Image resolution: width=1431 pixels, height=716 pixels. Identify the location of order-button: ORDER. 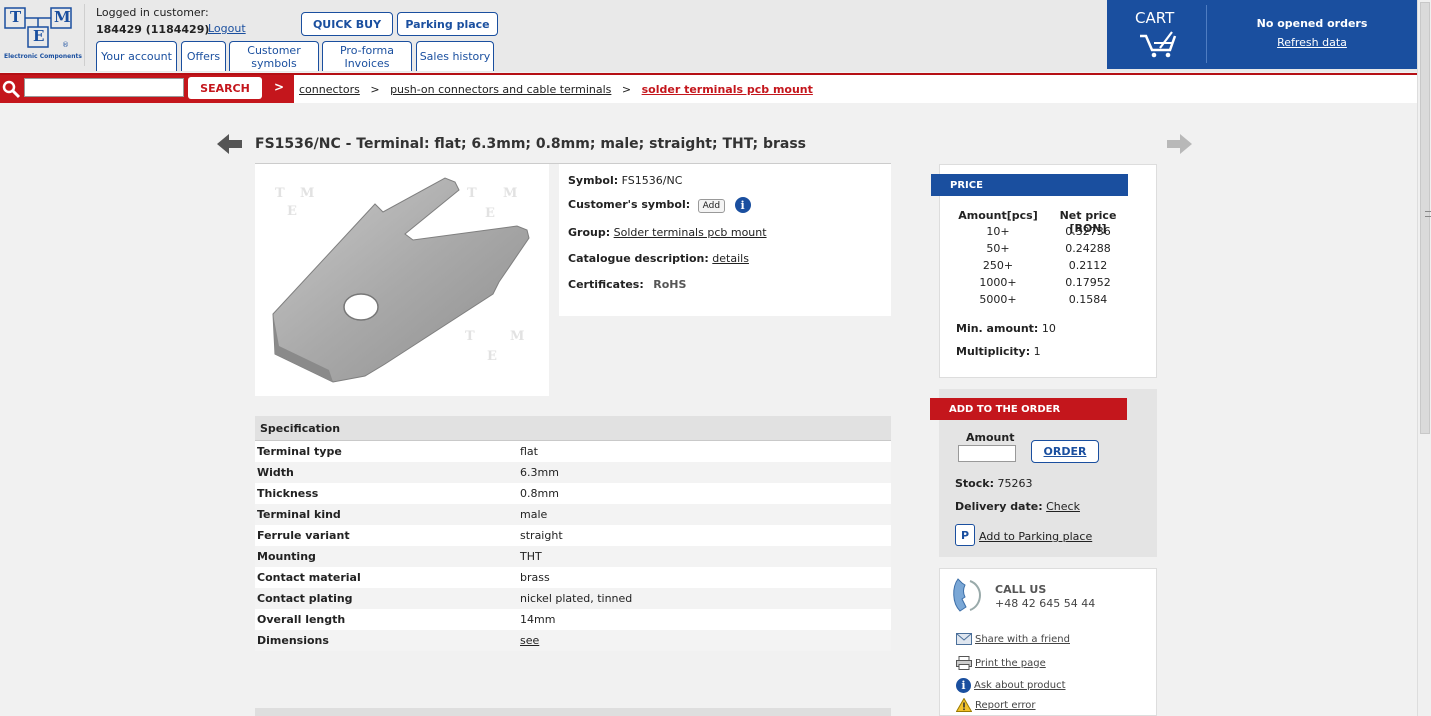
(1065, 451).